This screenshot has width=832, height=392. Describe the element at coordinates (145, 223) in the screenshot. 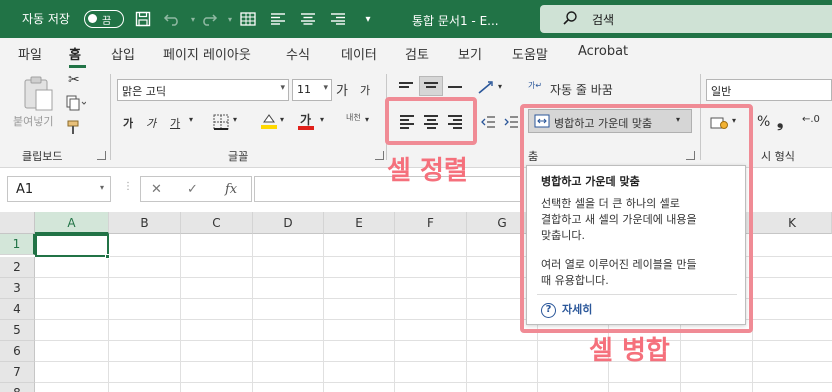

I see `column-header: B` at that location.